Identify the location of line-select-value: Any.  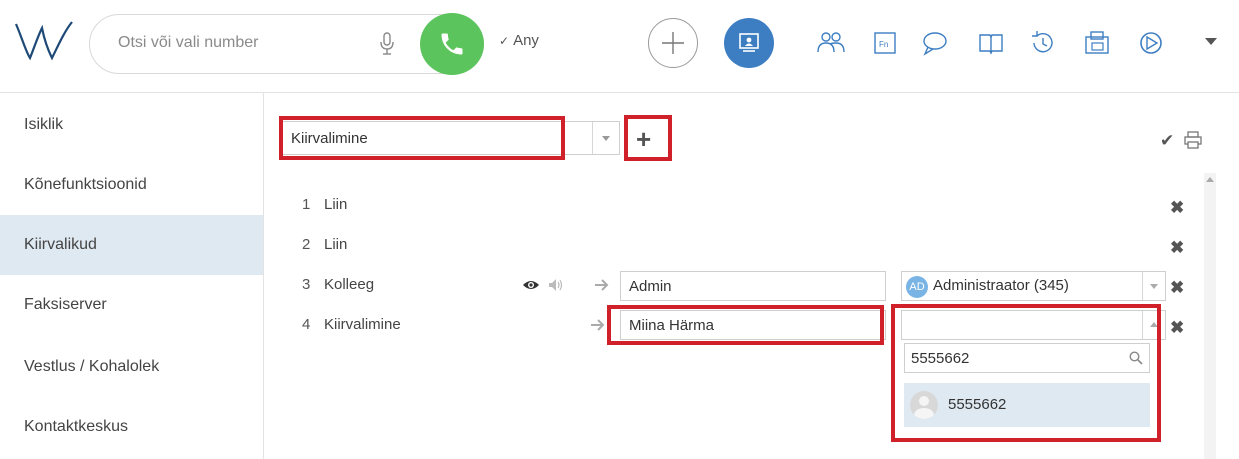
(526, 40).